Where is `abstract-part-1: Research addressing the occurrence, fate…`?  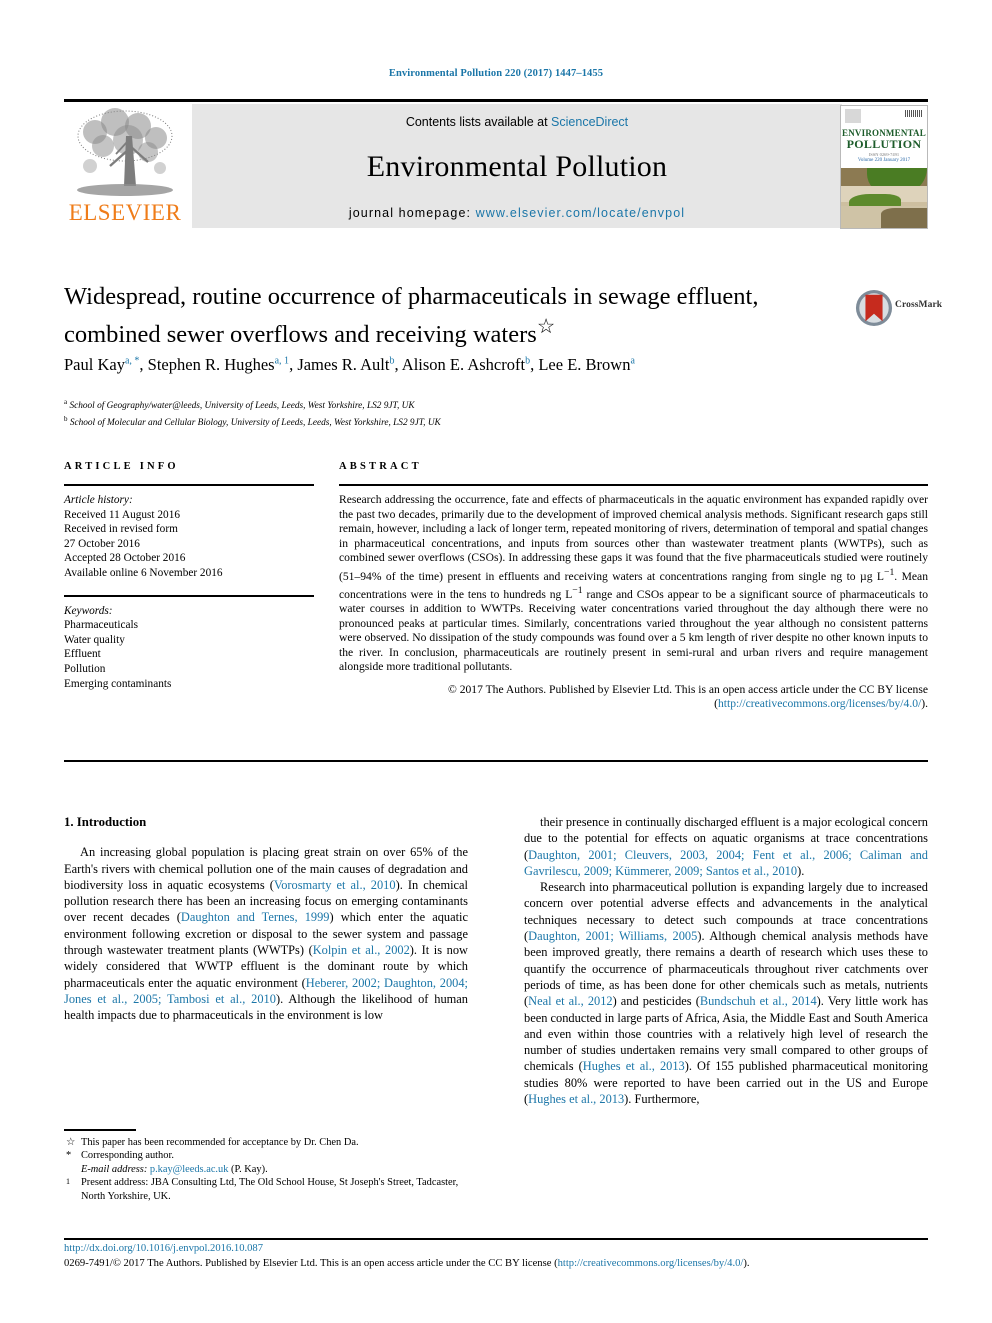
abstract-part-1: Research addressing the occurrence, fate… is located at coordinates (633, 538).